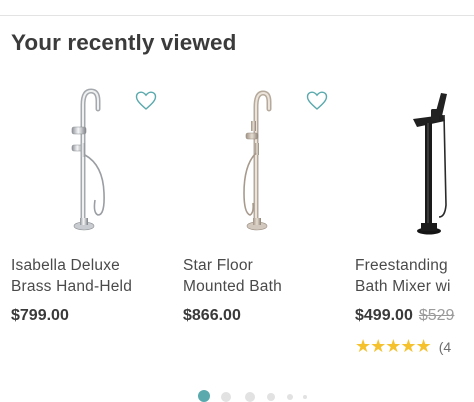 This screenshot has width=474, height=402. What do you see at coordinates (93, 276) in the screenshot?
I see `product-name: Isabella Deluxe Brass Hand-Held` at bounding box center [93, 276].